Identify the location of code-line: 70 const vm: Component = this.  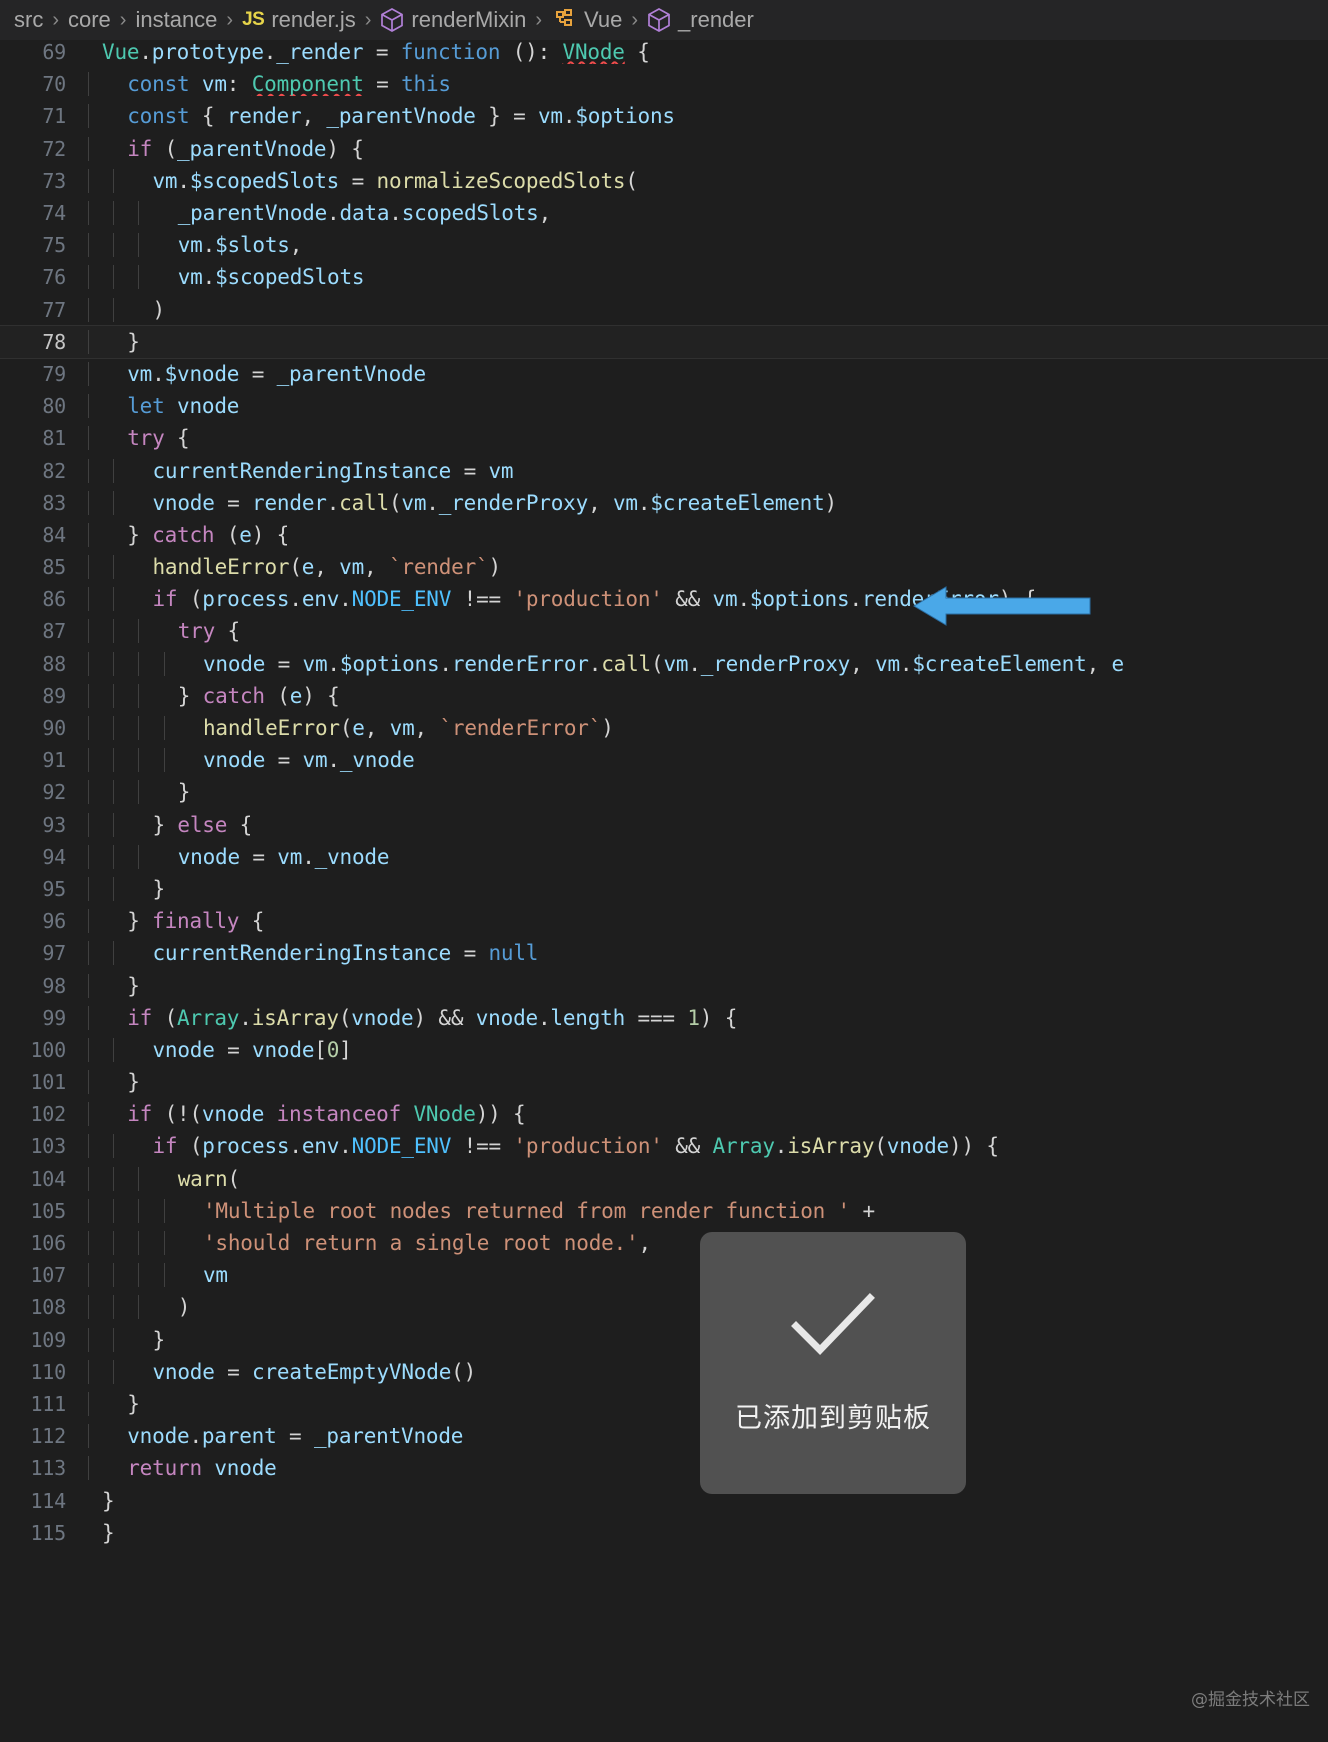
(664, 84).